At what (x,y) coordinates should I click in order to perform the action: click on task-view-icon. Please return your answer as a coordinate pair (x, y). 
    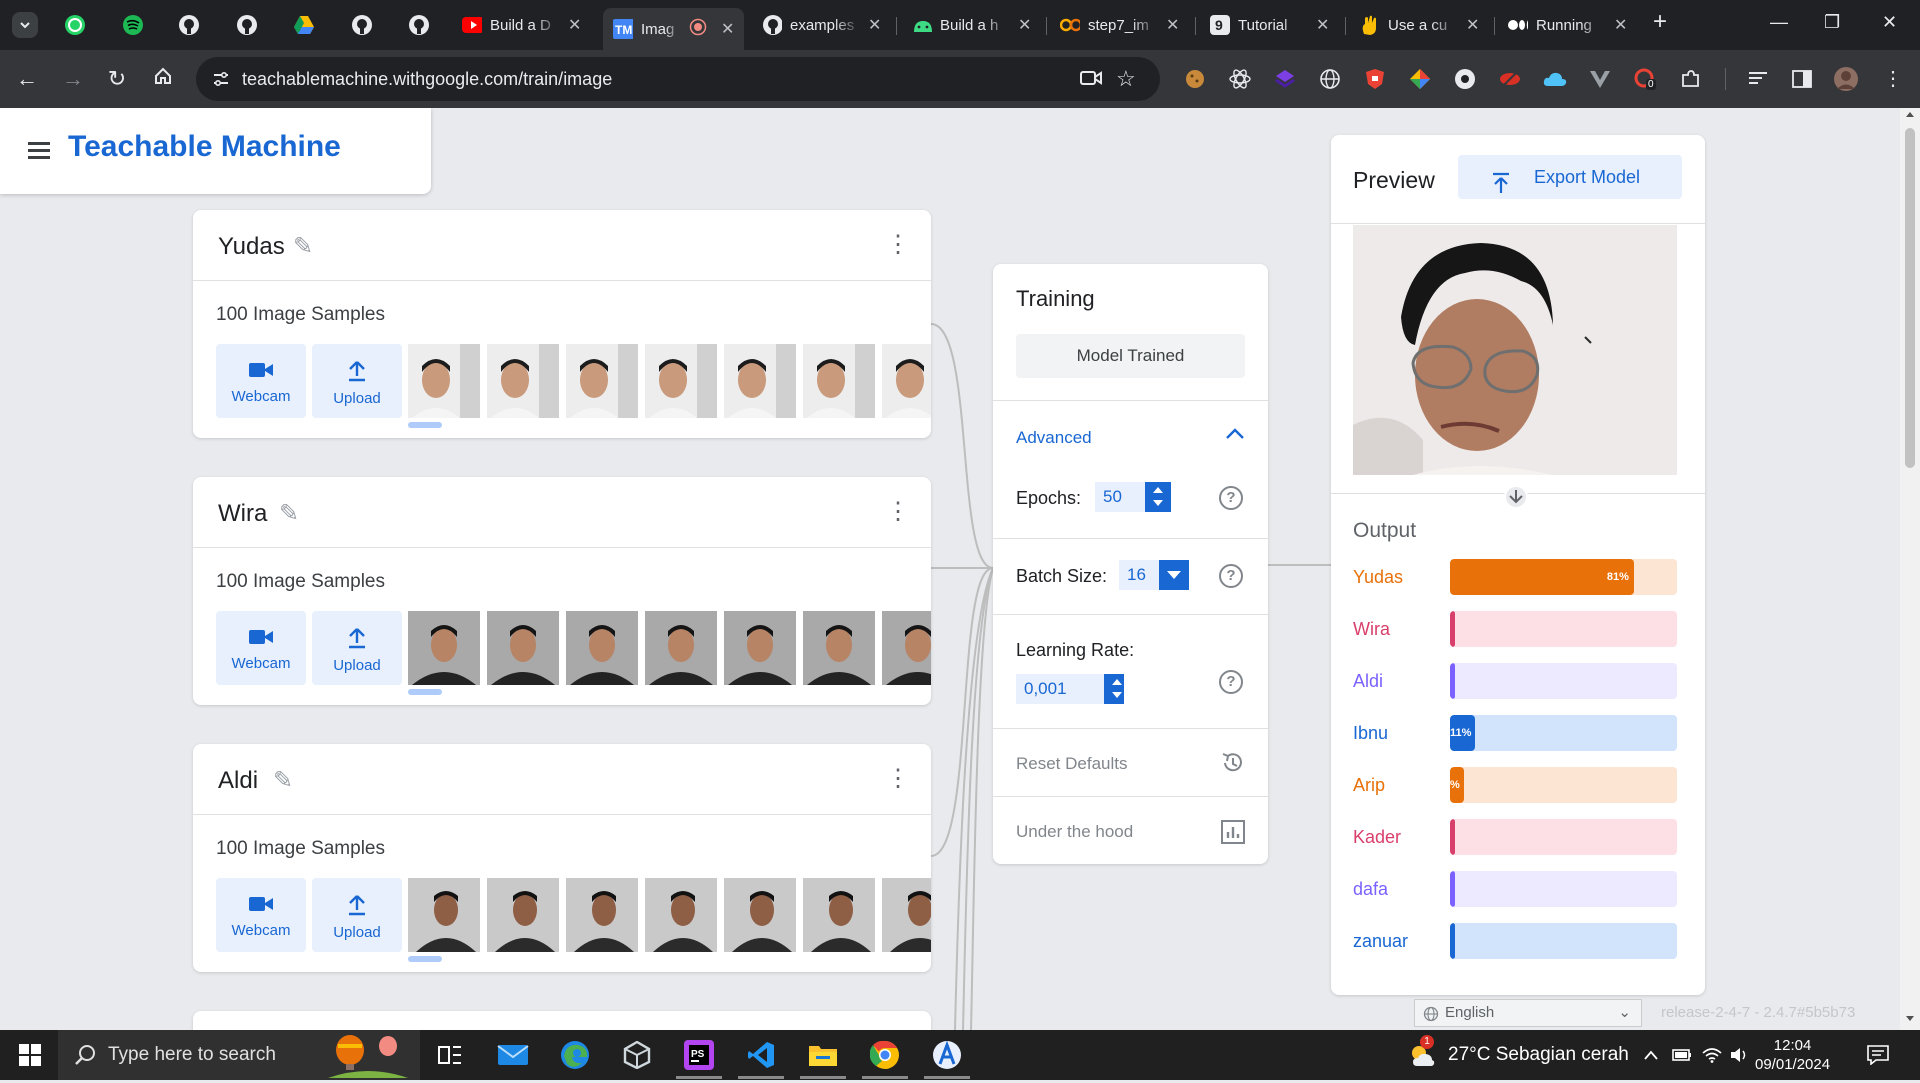
    Looking at the image, I should click on (450, 1055).